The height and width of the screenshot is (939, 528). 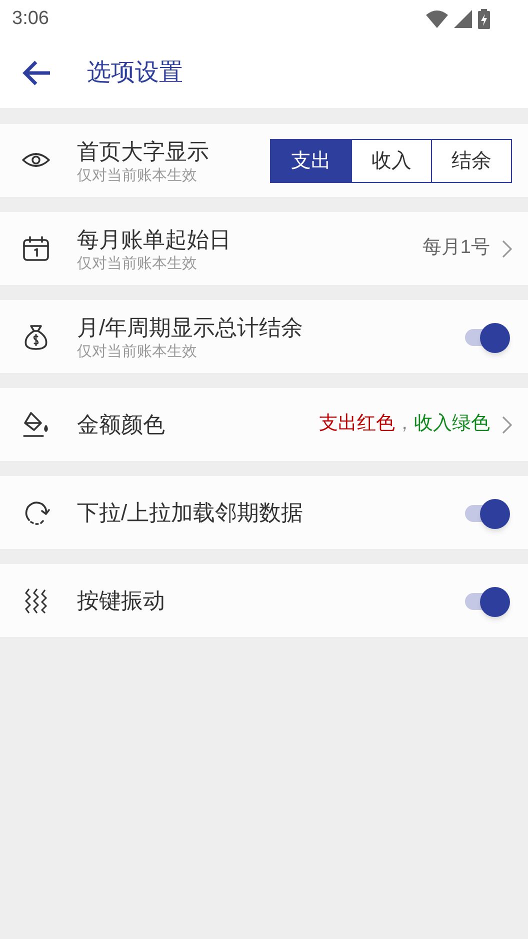 What do you see at coordinates (404, 424) in the screenshot?
I see `color-setting-text: ，` at bounding box center [404, 424].